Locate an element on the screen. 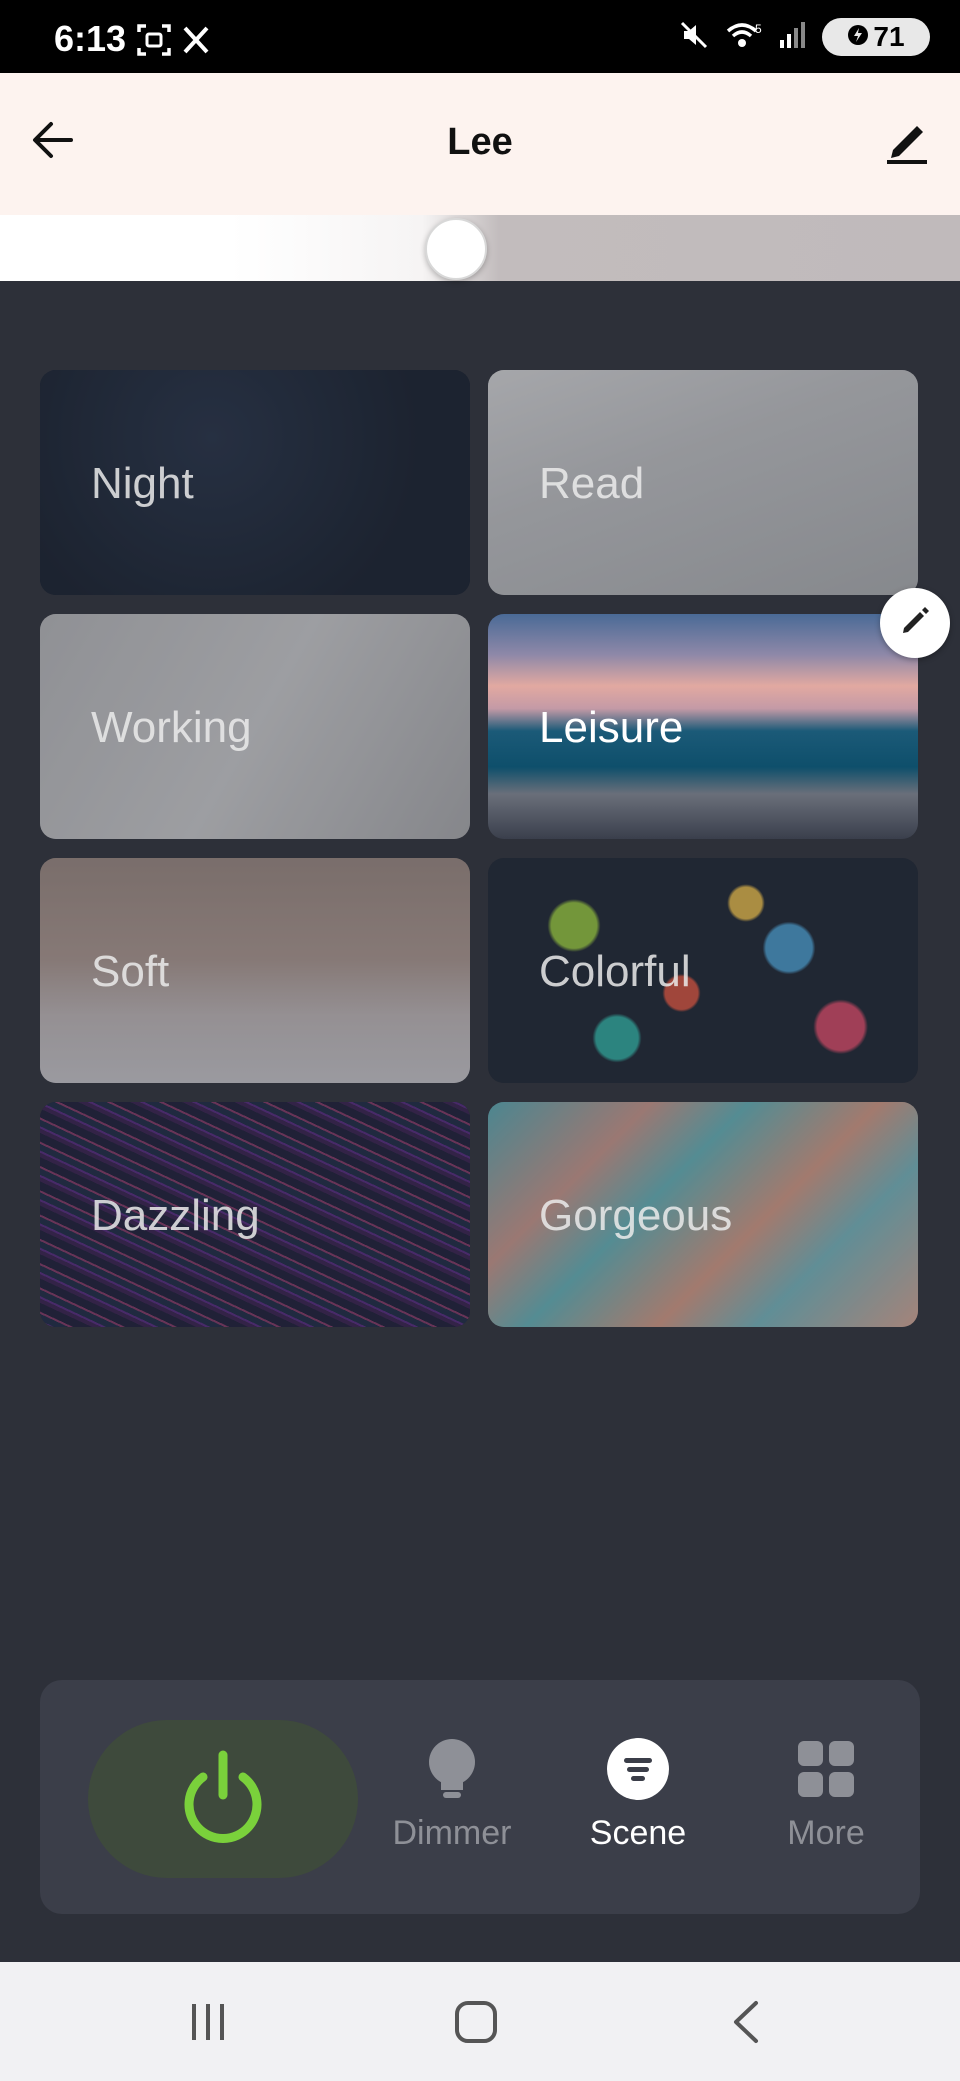  nav-more-label: More is located at coordinates (826, 1833).